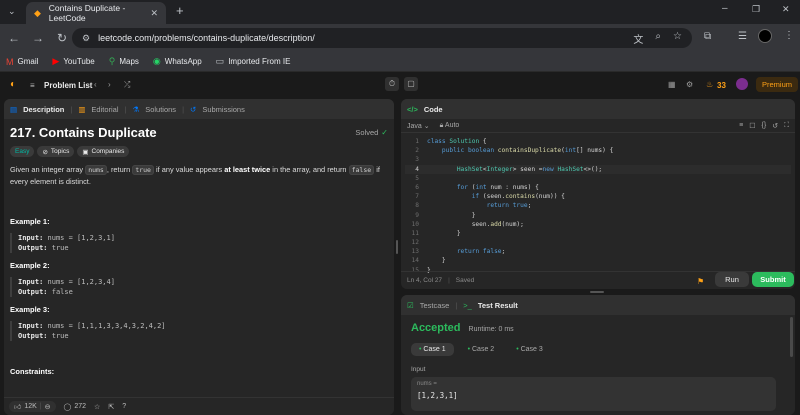 Image resolution: width=800 pixels, height=415 pixels. What do you see at coordinates (417, 178) in the screenshot?
I see `code-line: 5` at bounding box center [417, 178].